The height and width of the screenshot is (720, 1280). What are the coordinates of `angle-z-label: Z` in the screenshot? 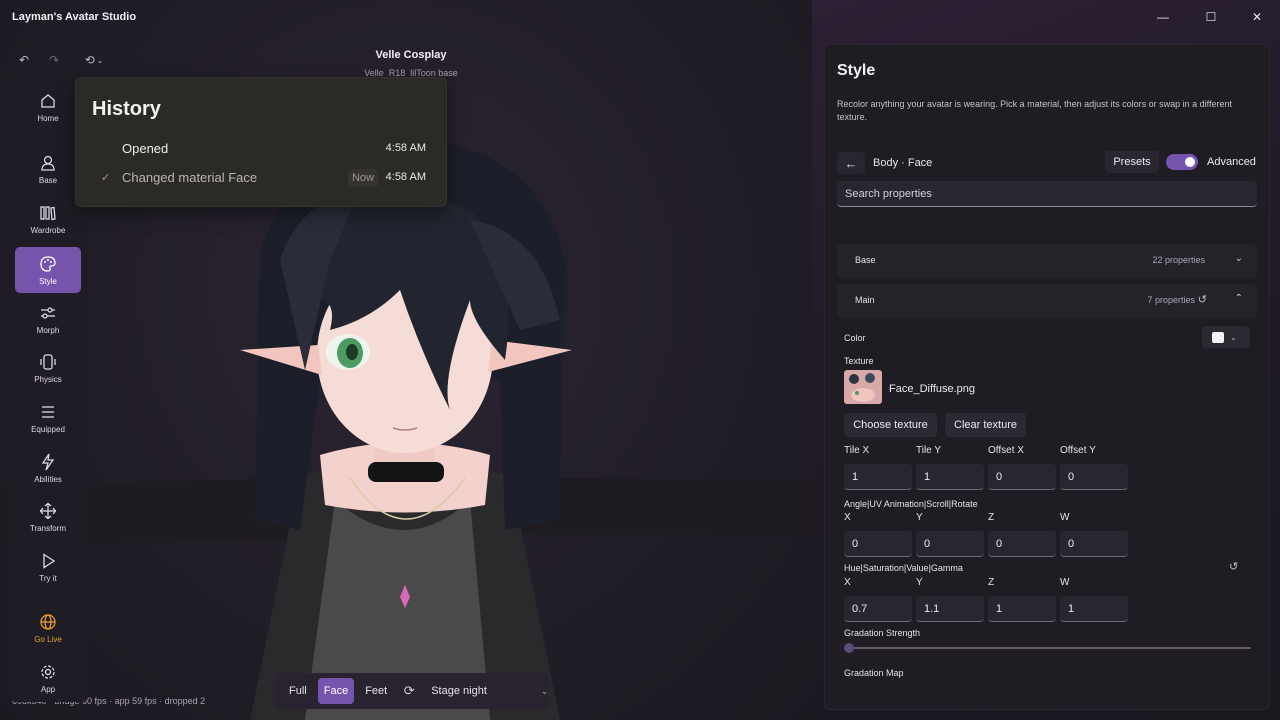 It's located at (991, 517).